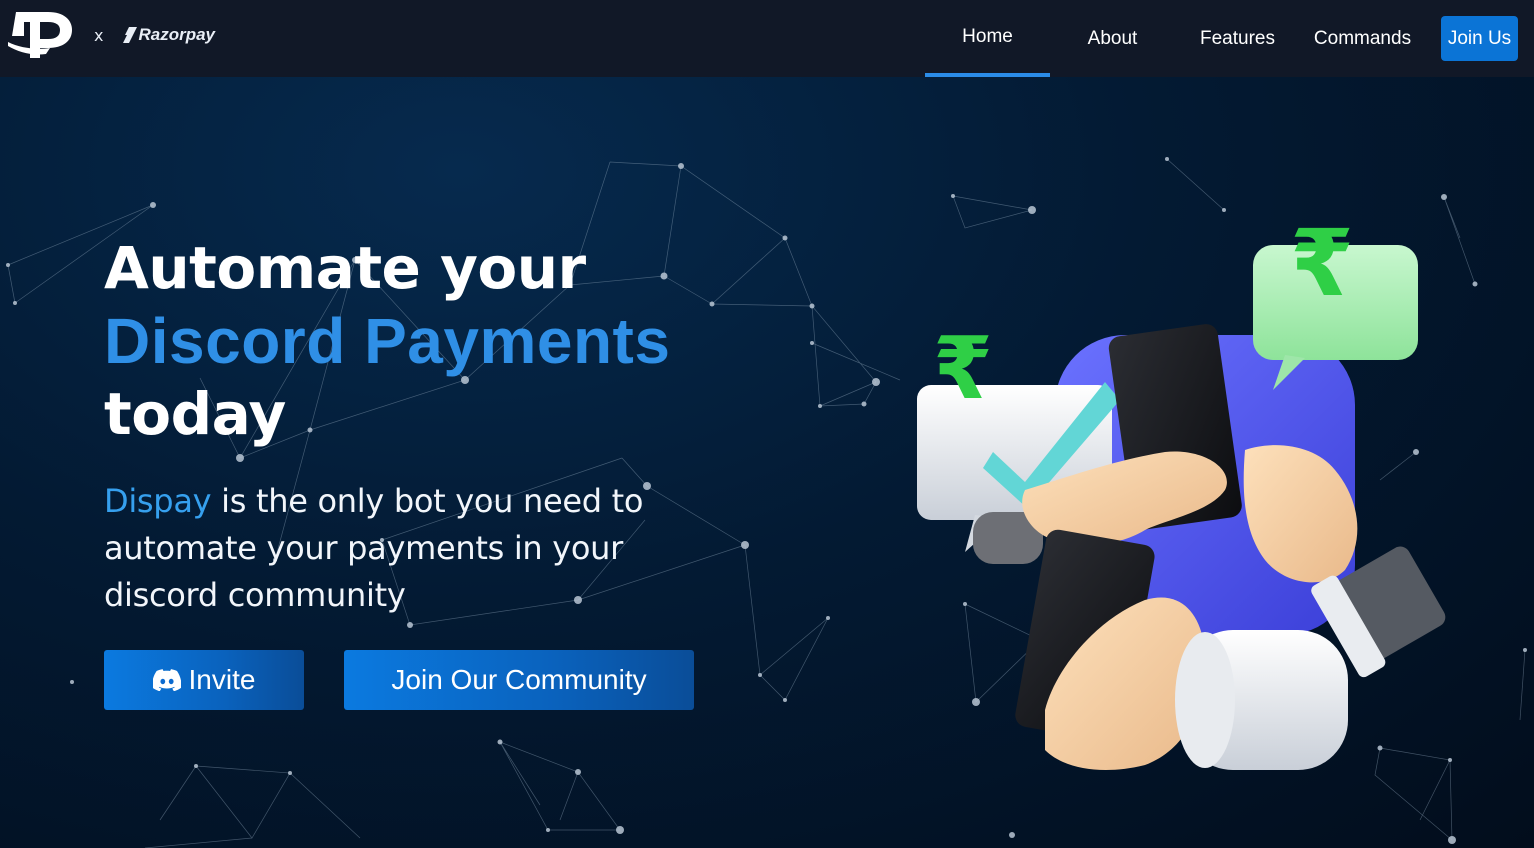 This screenshot has height=848, width=1534. What do you see at coordinates (110, 35) in the screenshot?
I see `brand: x Razorpay` at bounding box center [110, 35].